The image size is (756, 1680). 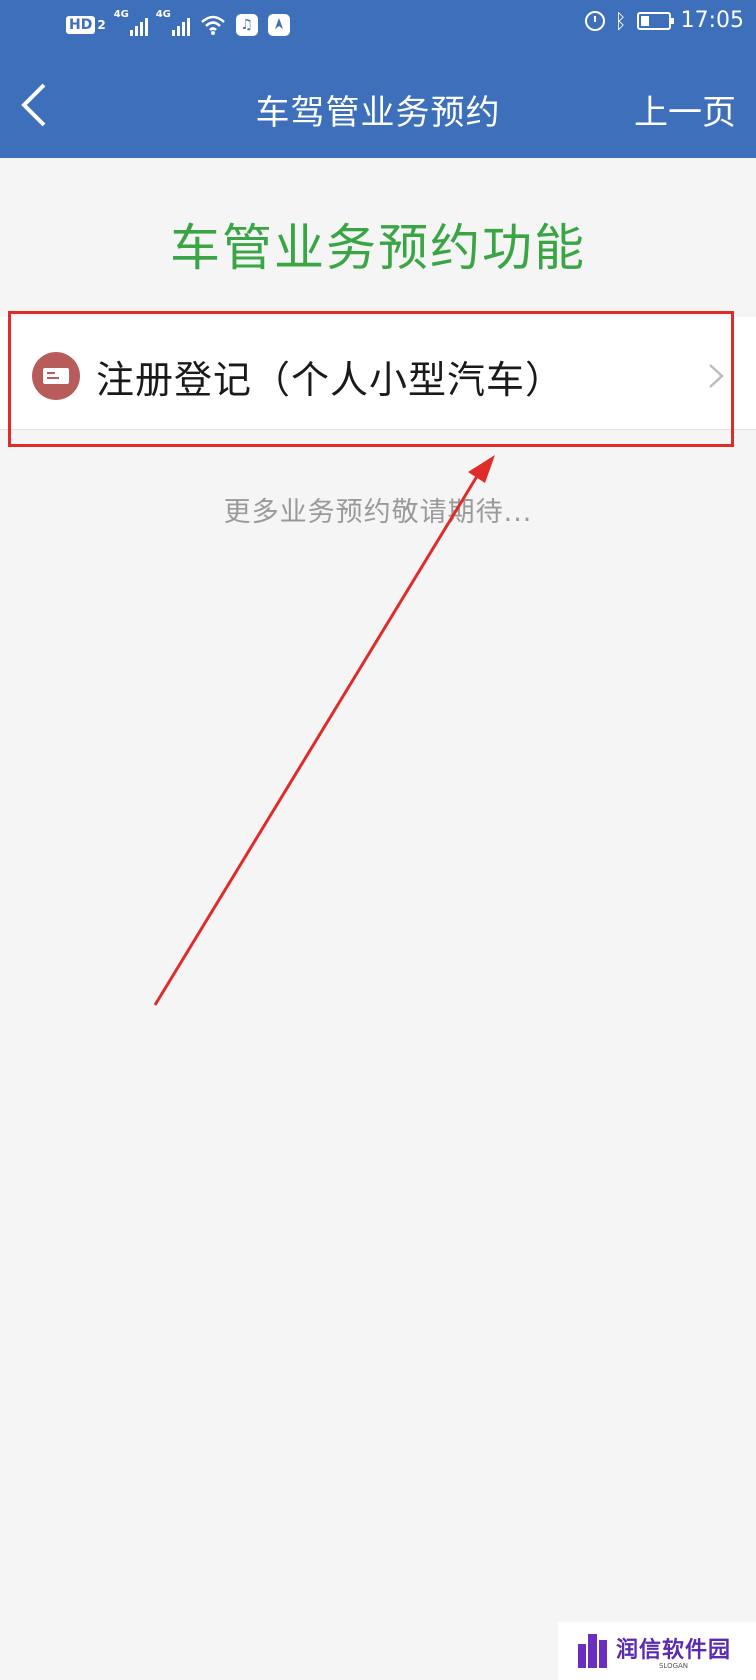 I want to click on prev-page-button: 上一页, so click(x=685, y=109).